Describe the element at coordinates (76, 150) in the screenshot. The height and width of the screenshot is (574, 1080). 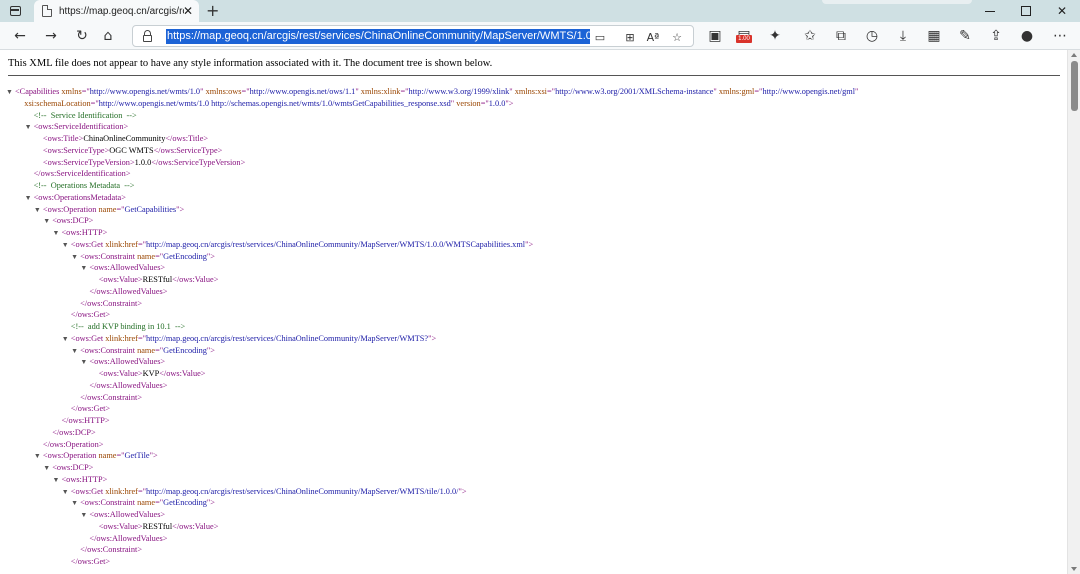
I see `xml-tag-segment: <ows:ServiceType>` at that location.